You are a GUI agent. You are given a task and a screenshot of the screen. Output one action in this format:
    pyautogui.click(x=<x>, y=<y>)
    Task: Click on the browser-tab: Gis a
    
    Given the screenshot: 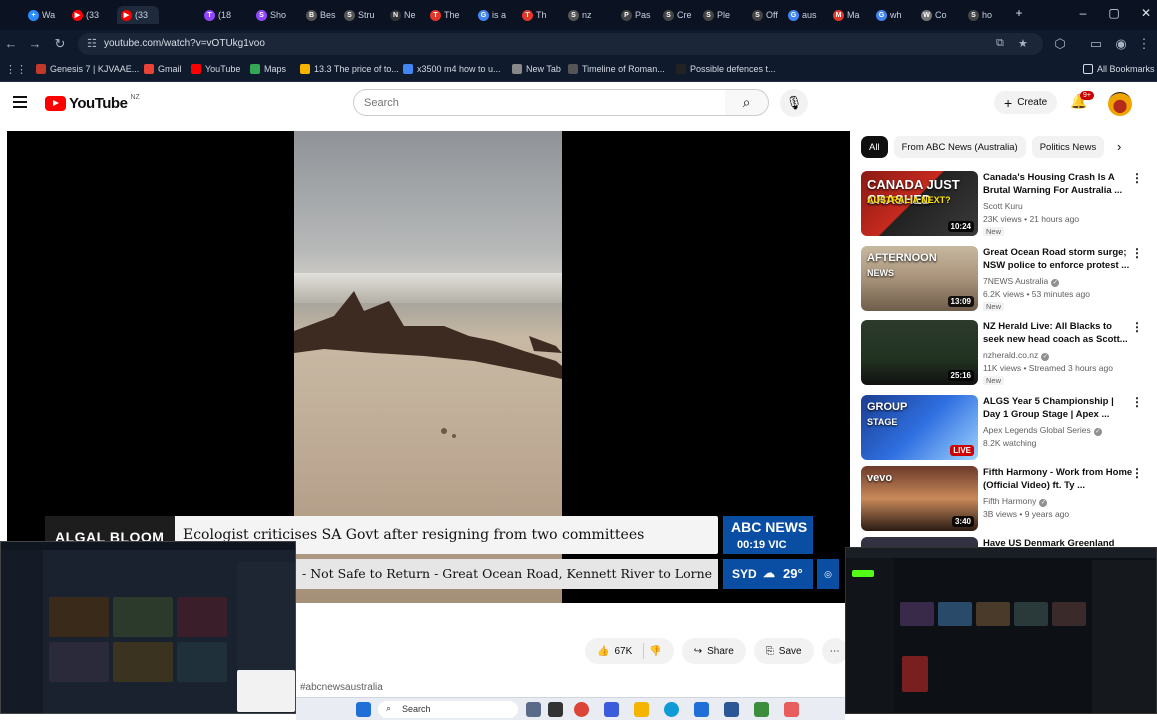 What is the action you would take?
    pyautogui.click(x=498, y=15)
    